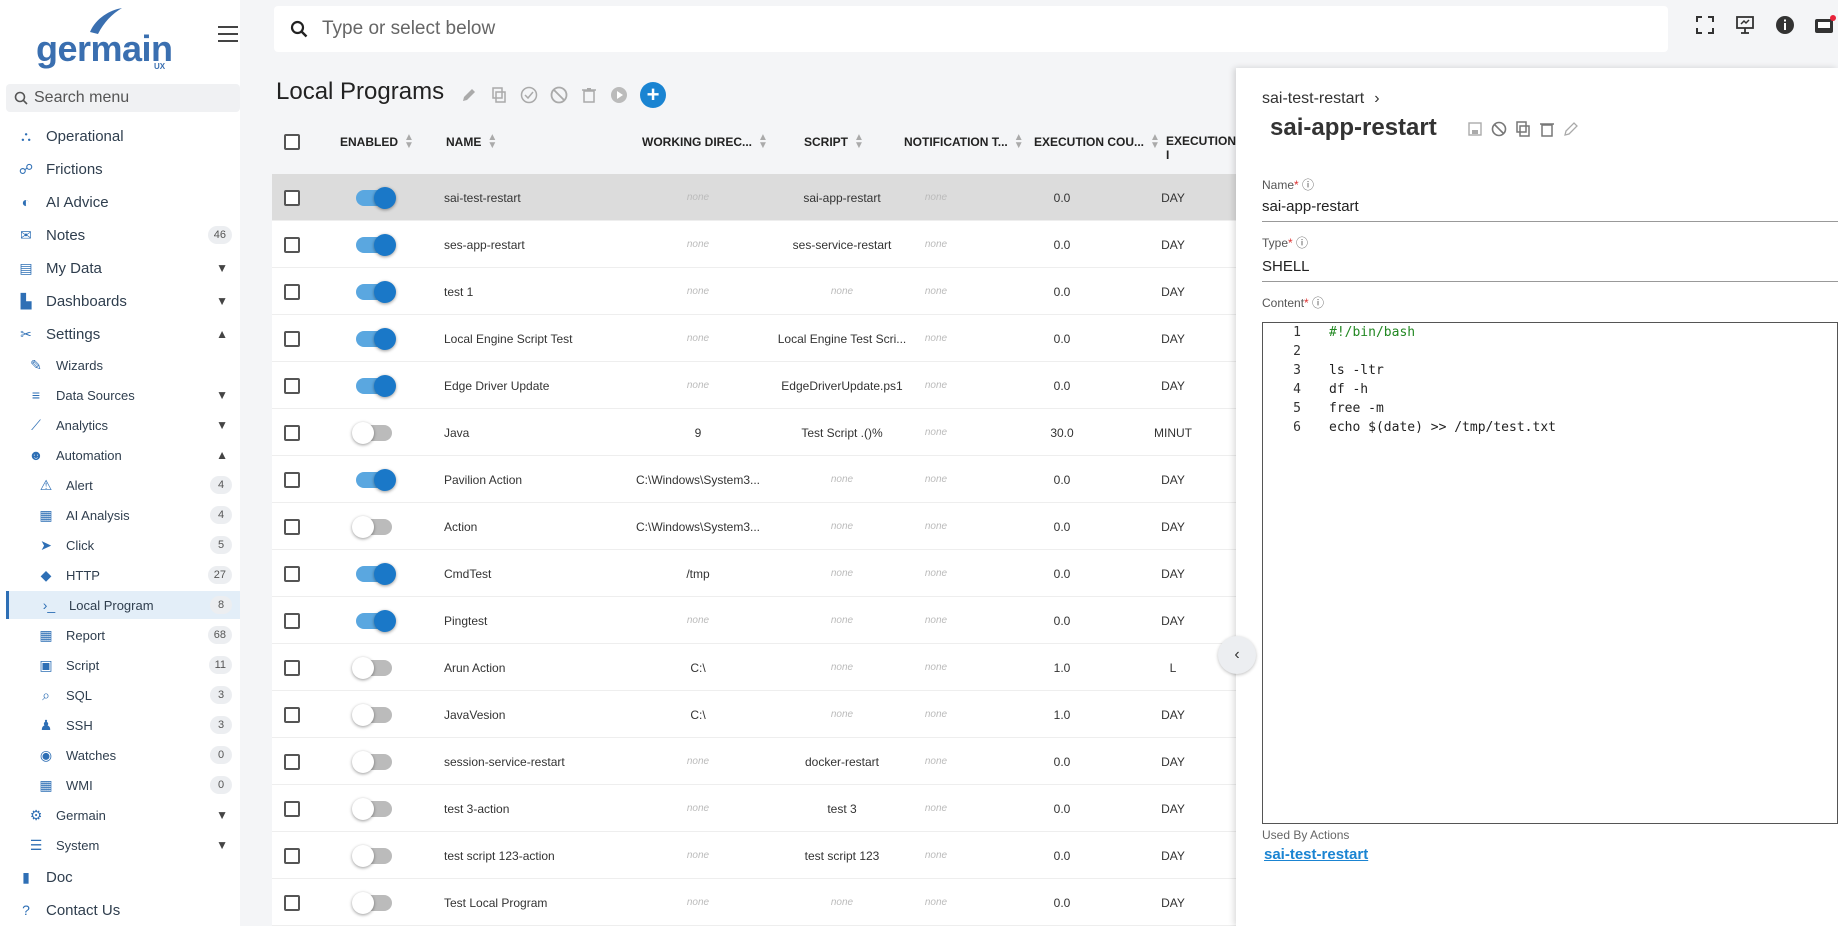 The height and width of the screenshot is (926, 1838). Describe the element at coordinates (377, 142) in the screenshot. I see `column-header-enabled: ENABLED ▲ ▼` at that location.